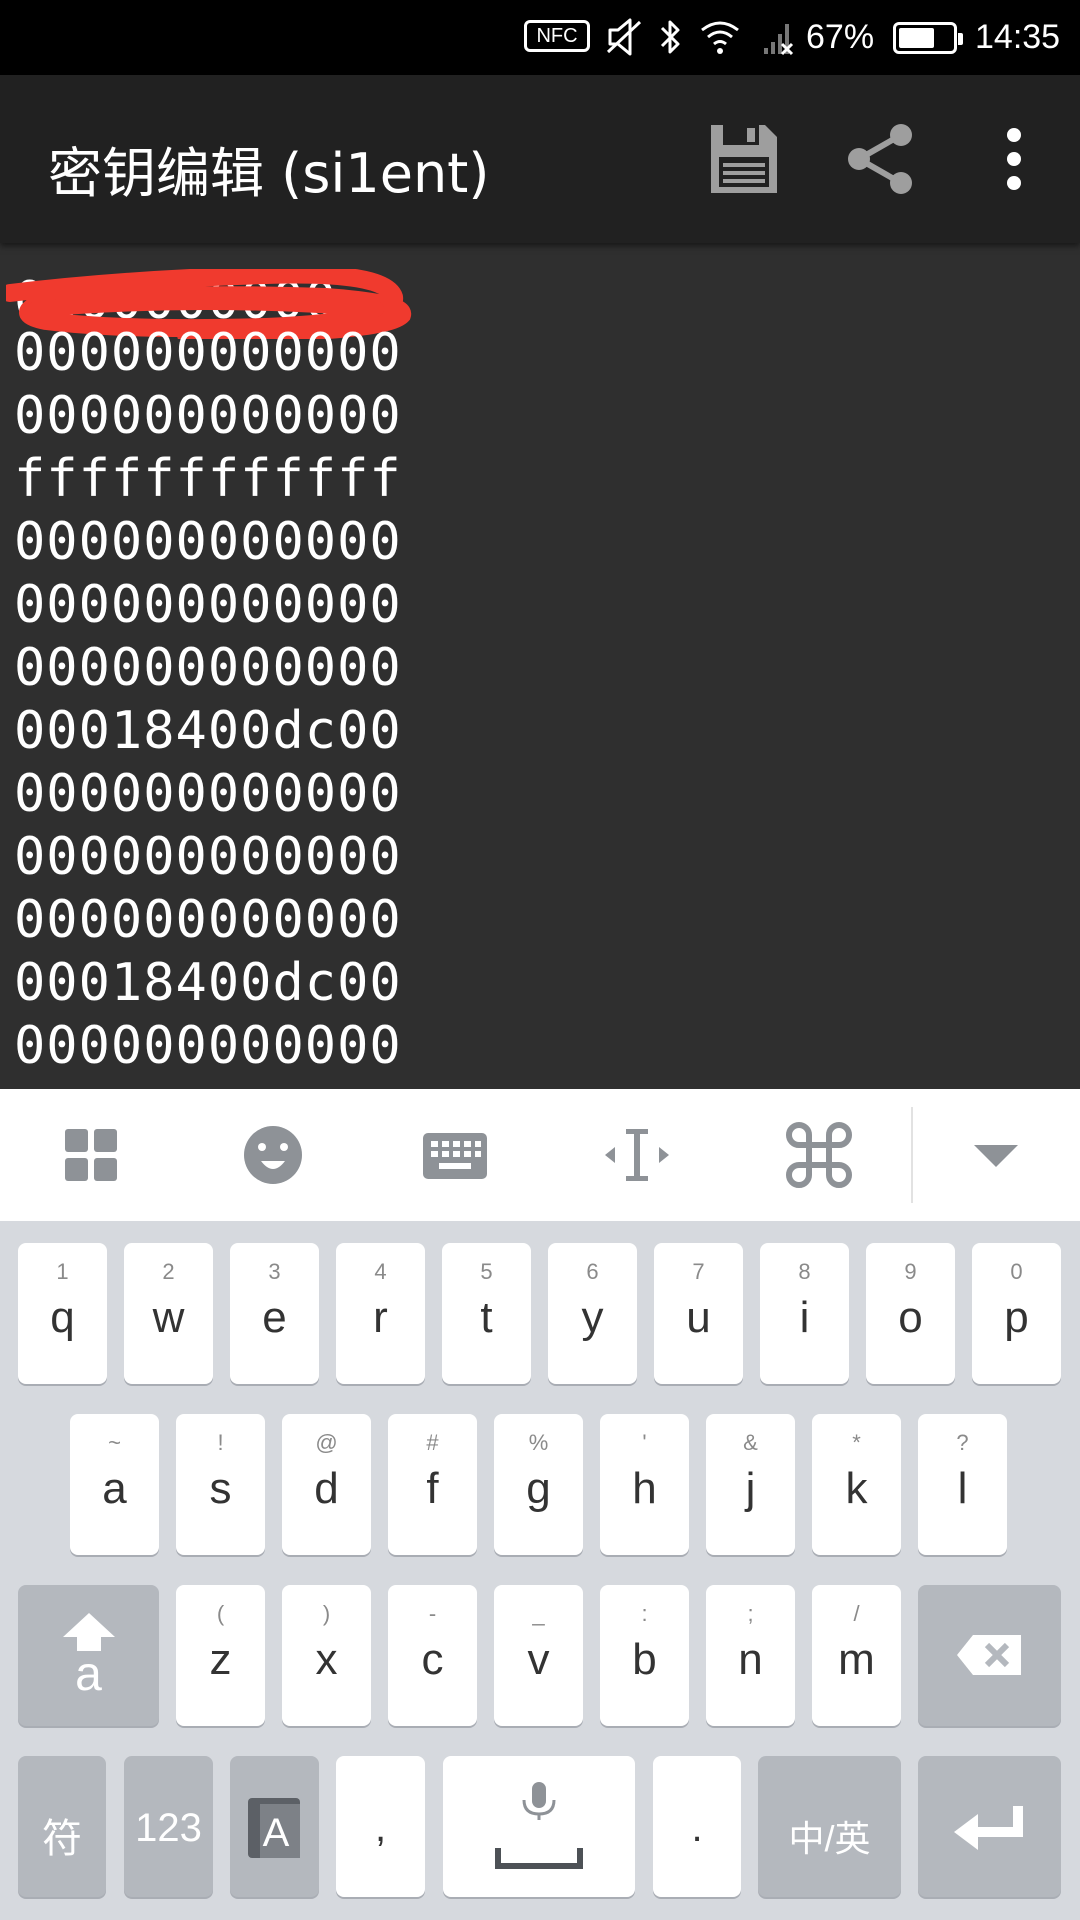 The width and height of the screenshot is (1080, 1920). What do you see at coordinates (486, 1271) in the screenshot?
I see `key-hint: 5` at bounding box center [486, 1271].